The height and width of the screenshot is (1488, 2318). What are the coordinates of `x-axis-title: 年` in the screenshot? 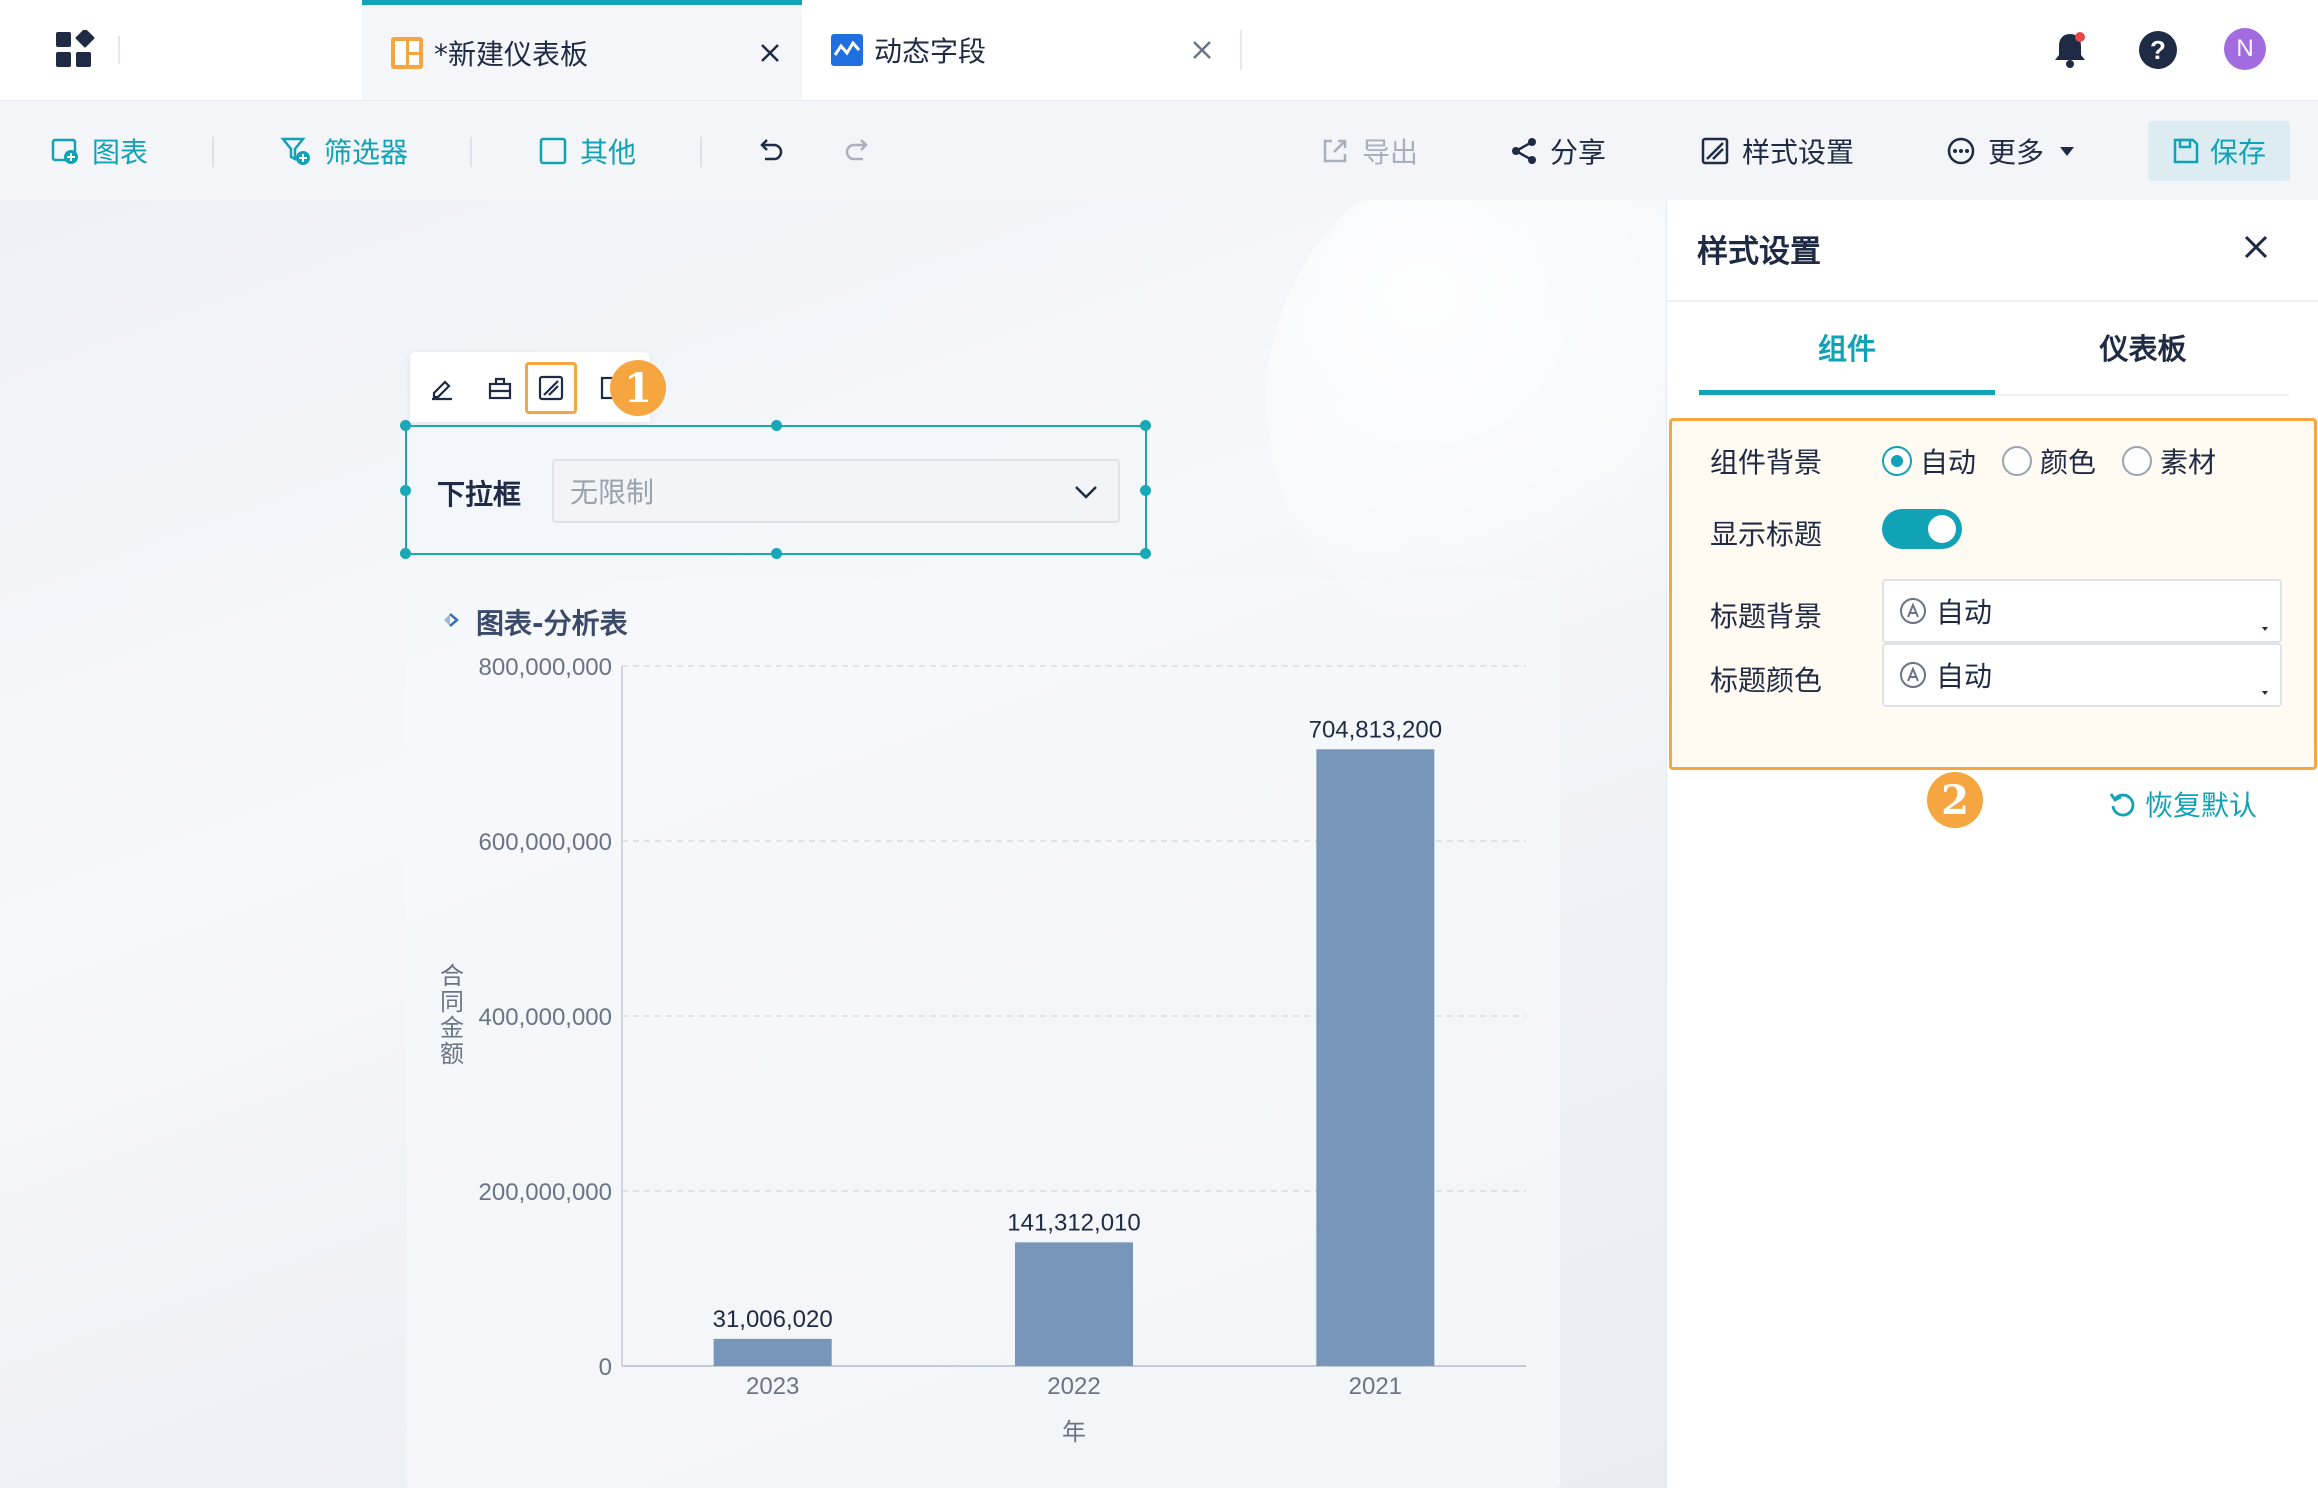 It's located at (1074, 1432).